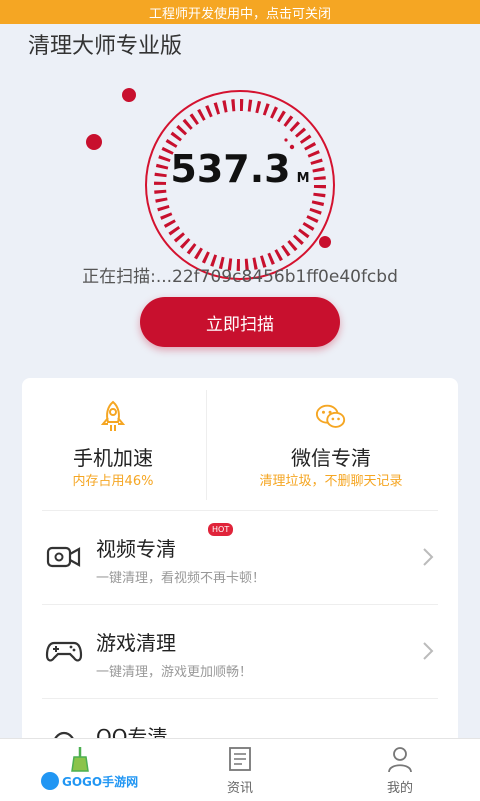 The image size is (480, 801). I want to click on gauge-value: 537.3, so click(230, 169).